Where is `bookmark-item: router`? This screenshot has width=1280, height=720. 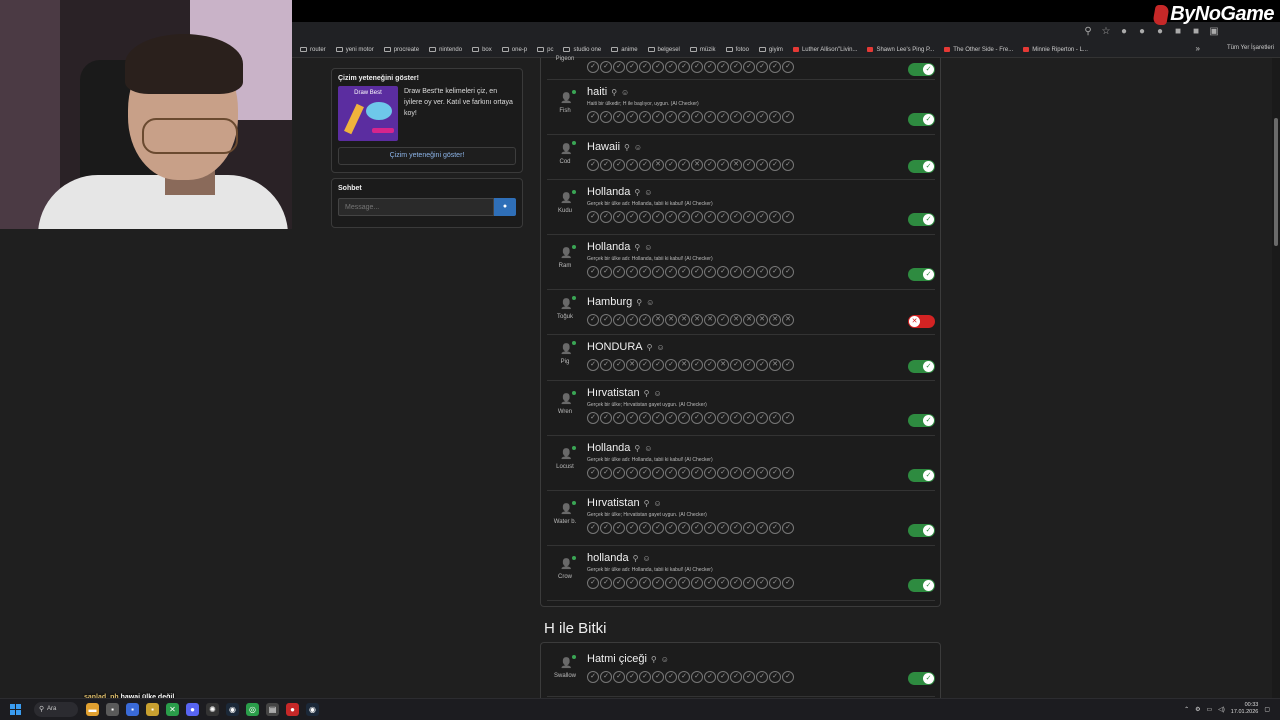
bookmark-item: router is located at coordinates (313, 50).